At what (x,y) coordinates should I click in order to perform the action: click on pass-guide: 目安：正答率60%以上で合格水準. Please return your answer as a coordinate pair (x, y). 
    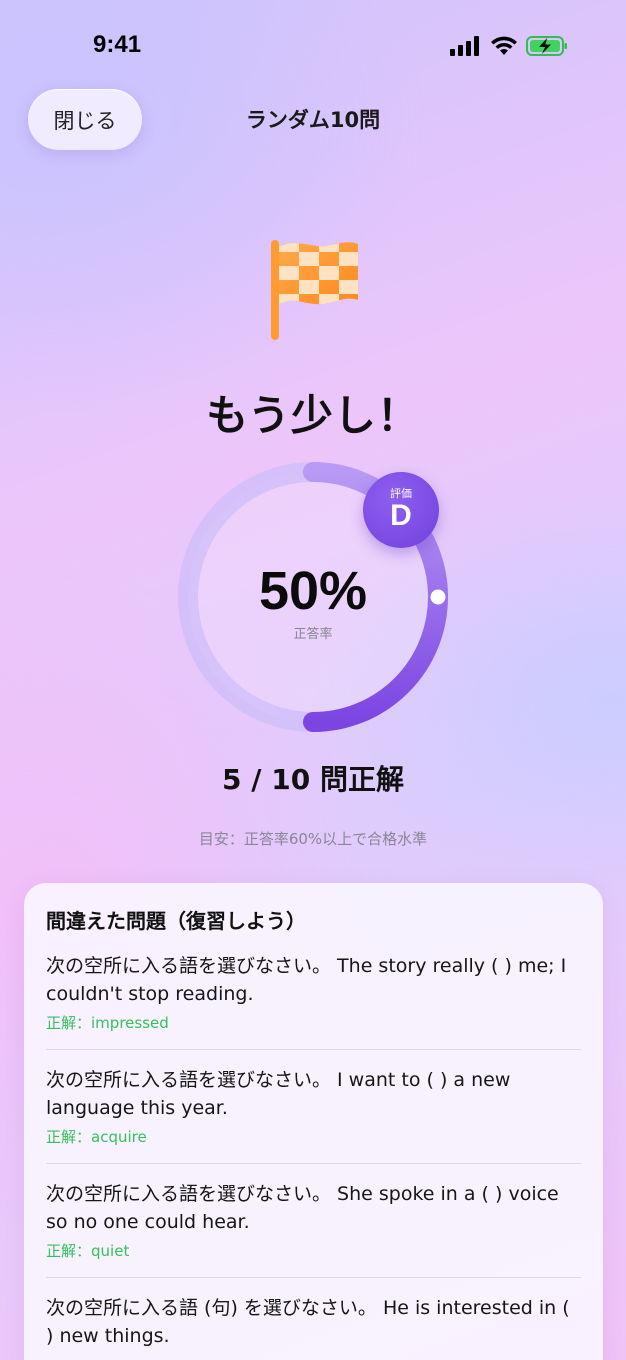
    Looking at the image, I should click on (313, 839).